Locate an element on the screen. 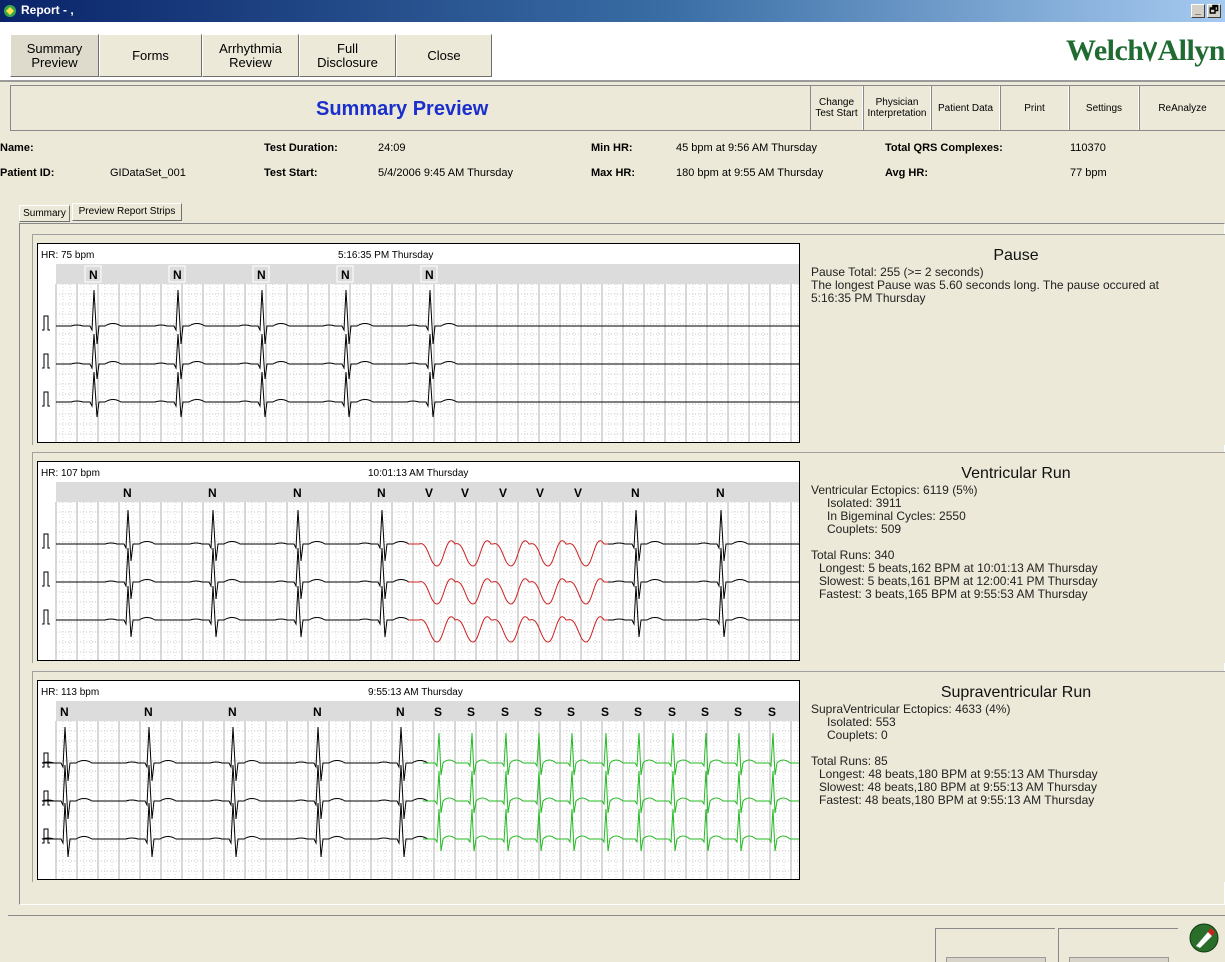 The width and height of the screenshot is (1225, 962). min-hr-label: Min HR: is located at coordinates (612, 148).